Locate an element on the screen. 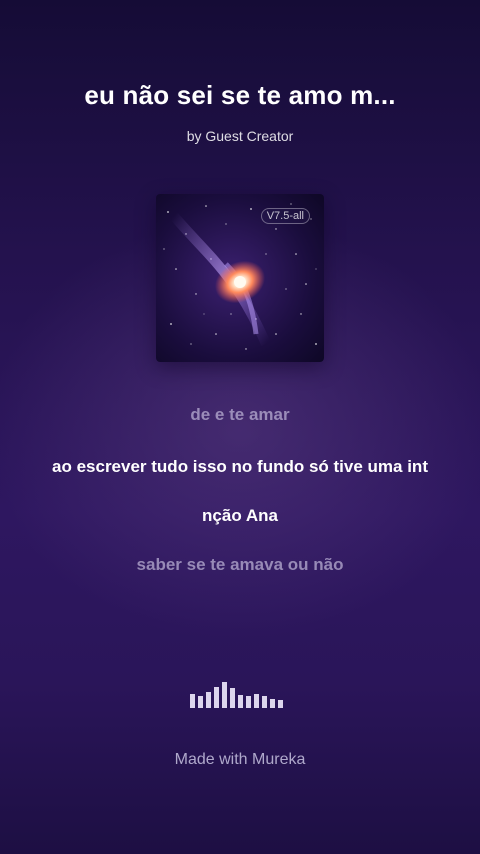 This screenshot has height=854, width=480. lyric-line-previous: de e te amar is located at coordinates (240, 414).